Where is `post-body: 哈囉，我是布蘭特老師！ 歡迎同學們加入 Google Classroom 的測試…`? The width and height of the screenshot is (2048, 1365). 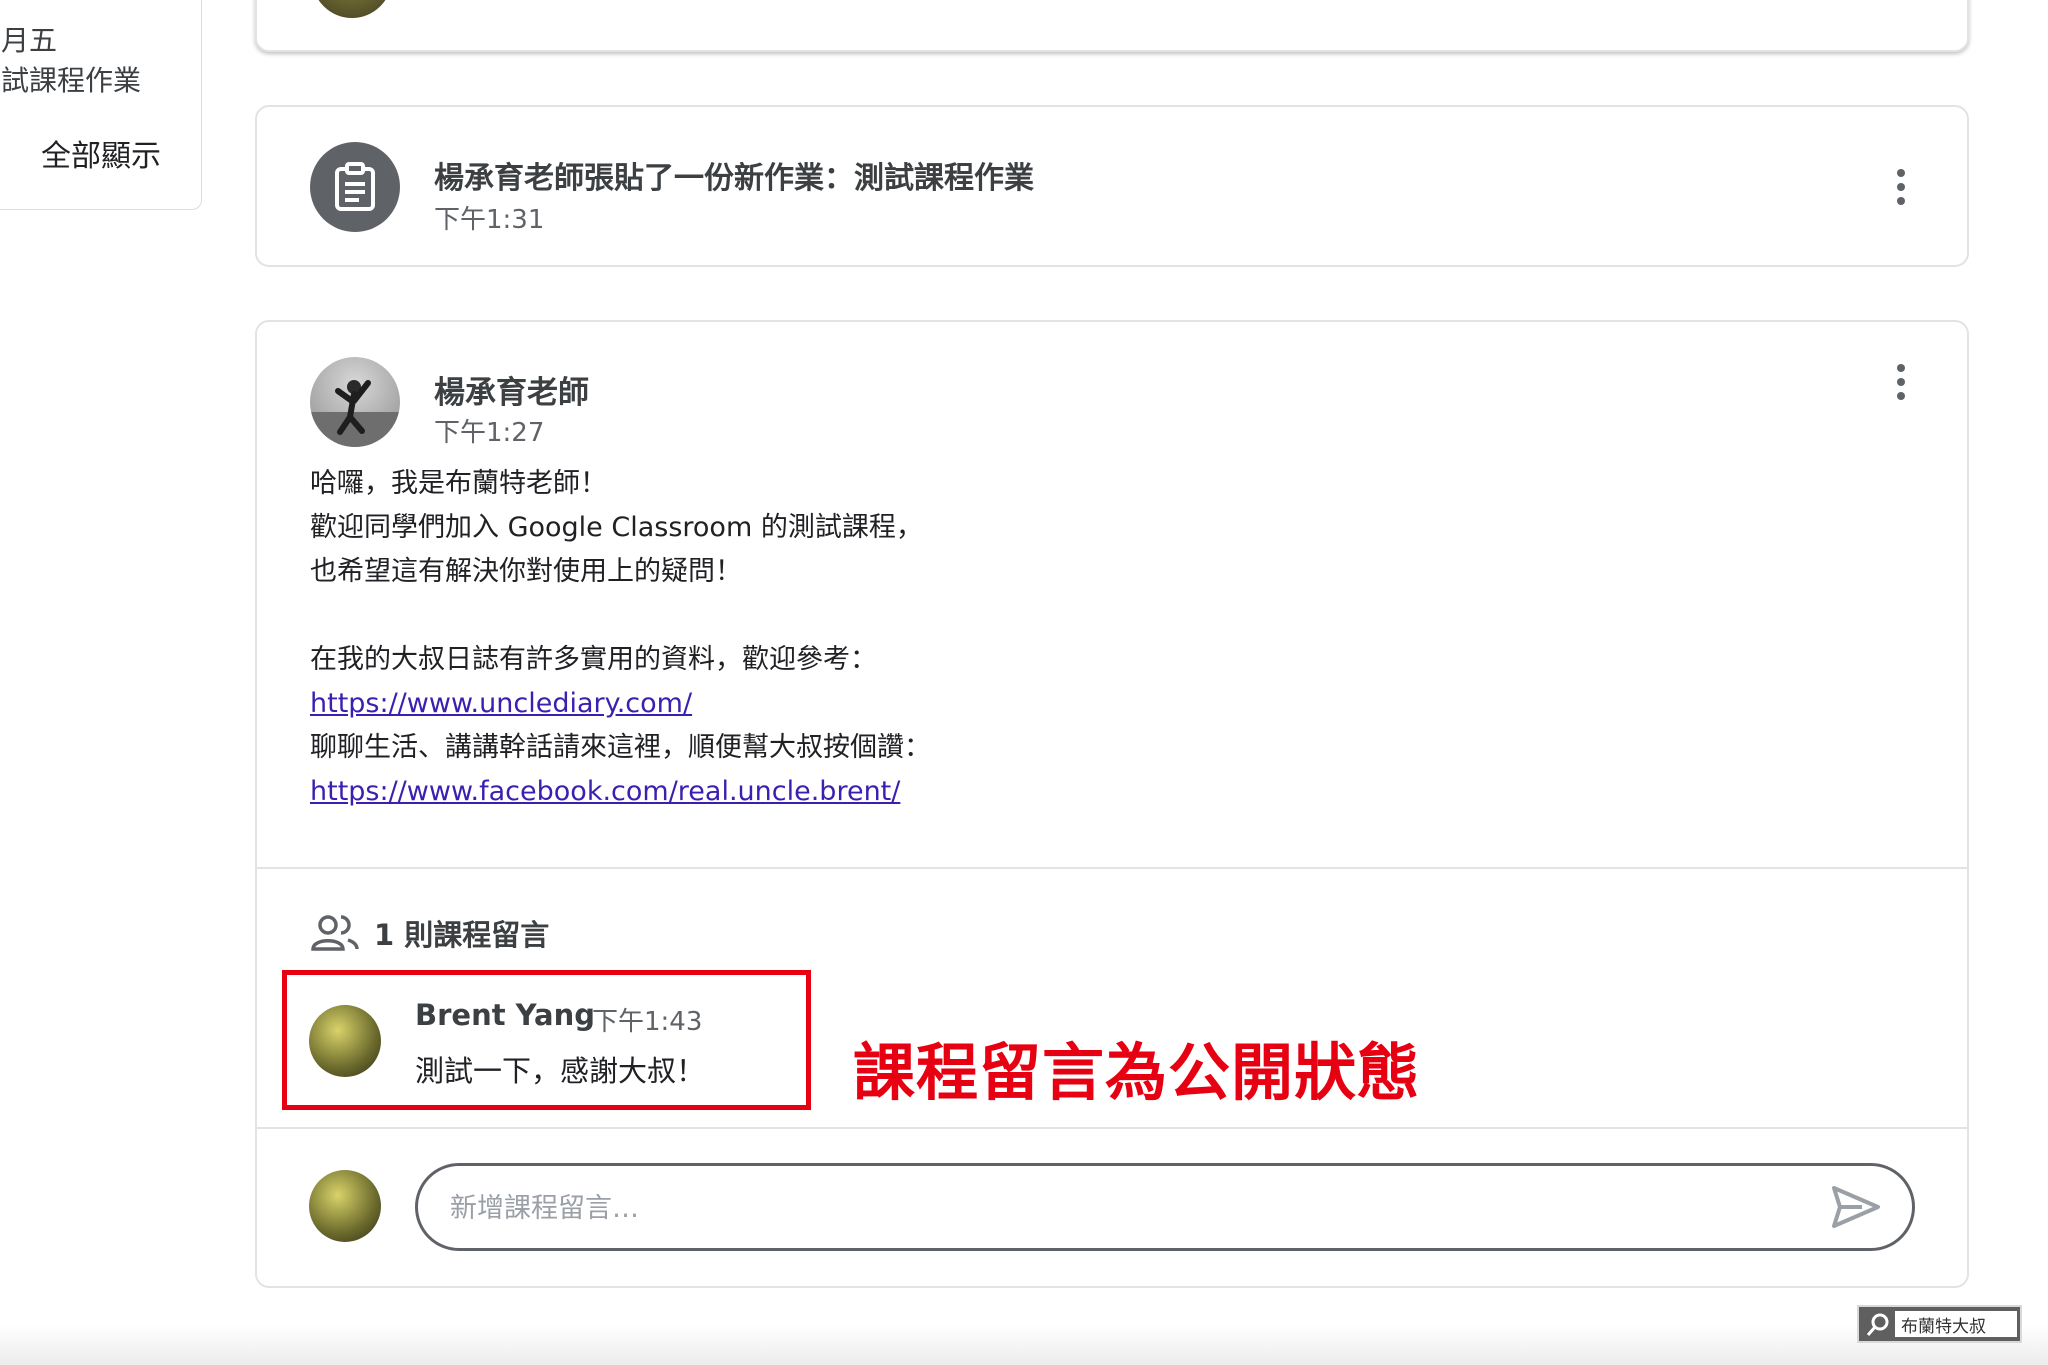 post-body: 哈囉，我是布蘭特老師！ 歡迎同學們加入 Google Classroom 的測試… is located at coordinates (620, 638).